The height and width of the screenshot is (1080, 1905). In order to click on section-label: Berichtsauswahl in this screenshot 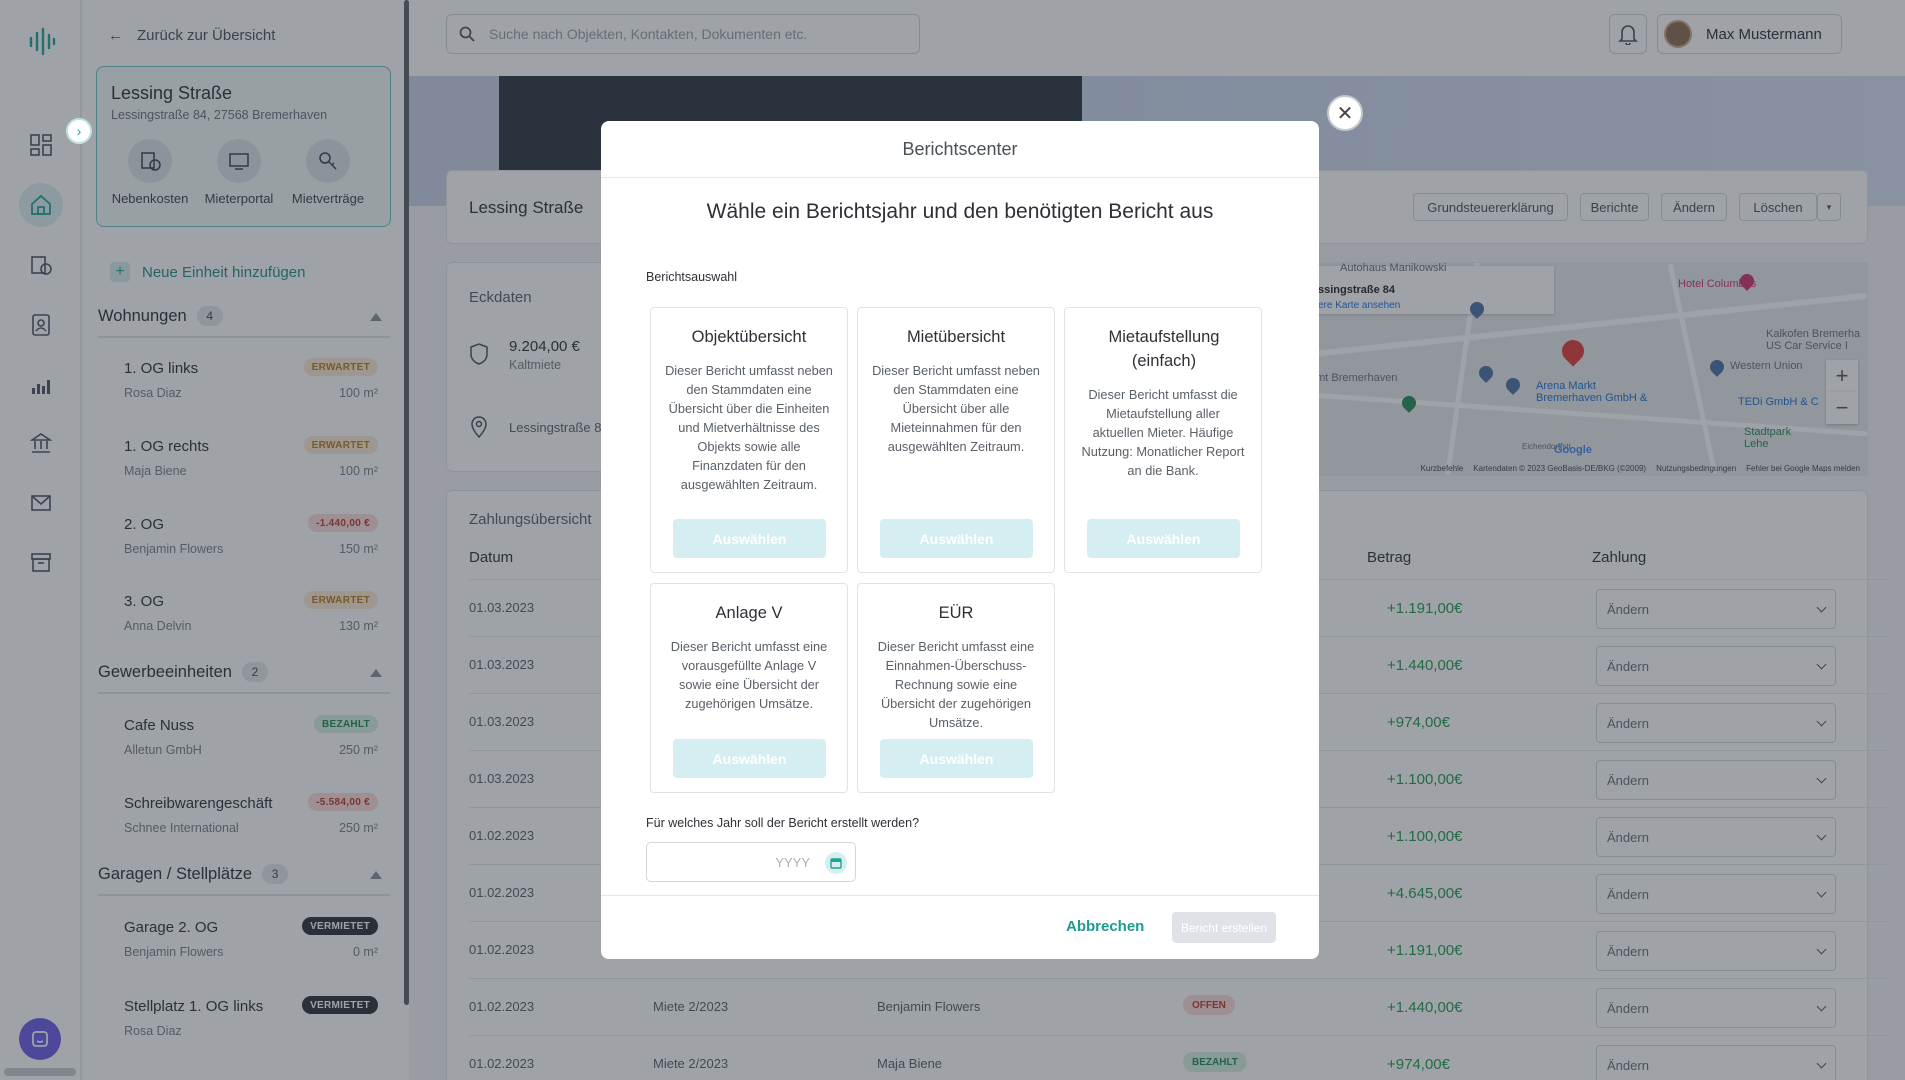, I will do `click(692, 277)`.